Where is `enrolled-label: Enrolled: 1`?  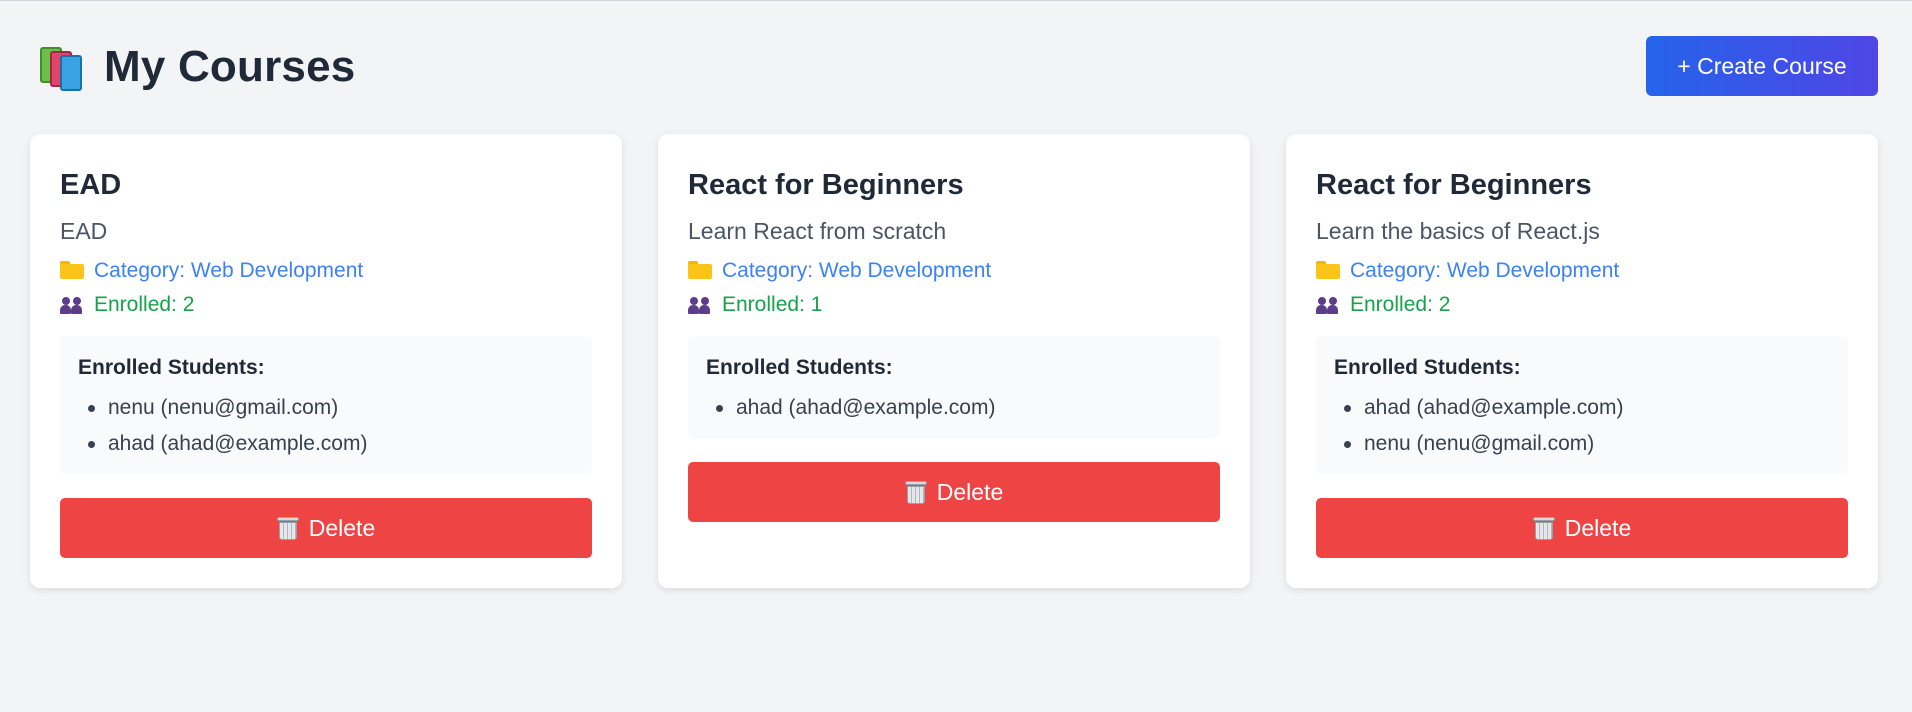
enrolled-label: Enrolled: 1 is located at coordinates (772, 304).